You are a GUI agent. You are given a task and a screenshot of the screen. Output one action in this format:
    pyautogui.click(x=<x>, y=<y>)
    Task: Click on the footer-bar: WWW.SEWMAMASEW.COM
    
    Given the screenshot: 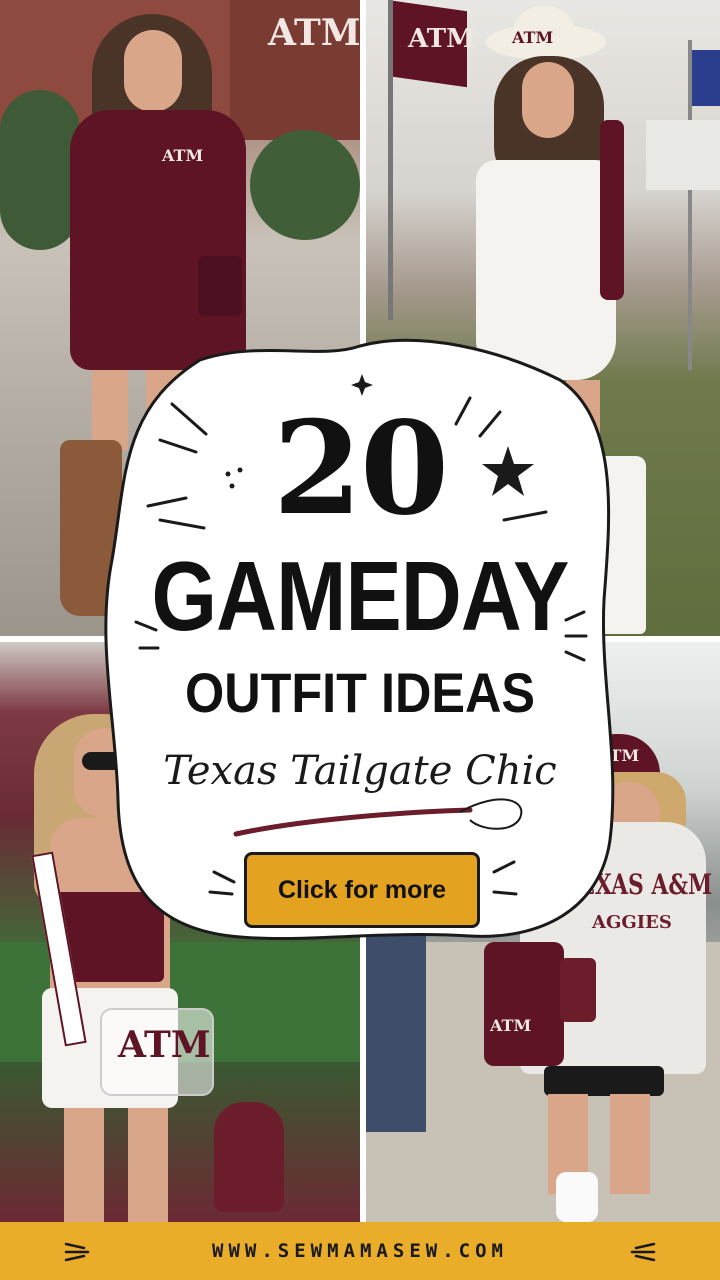 What is the action you would take?
    pyautogui.click(x=360, y=1251)
    